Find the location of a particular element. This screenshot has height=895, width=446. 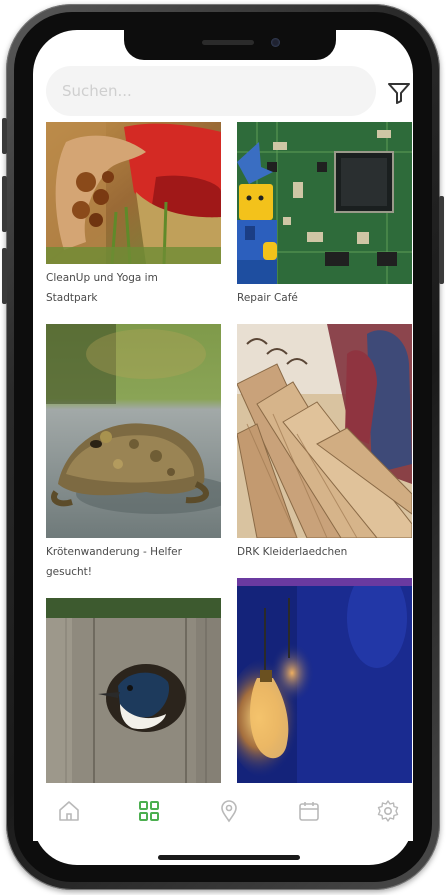

notch is located at coordinates (230, 45).